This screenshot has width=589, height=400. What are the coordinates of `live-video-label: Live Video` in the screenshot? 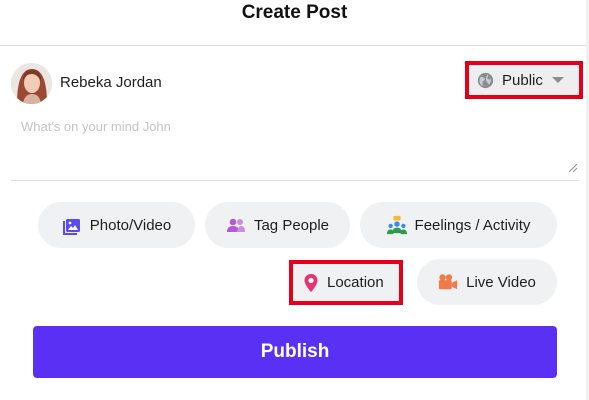 It's located at (501, 282).